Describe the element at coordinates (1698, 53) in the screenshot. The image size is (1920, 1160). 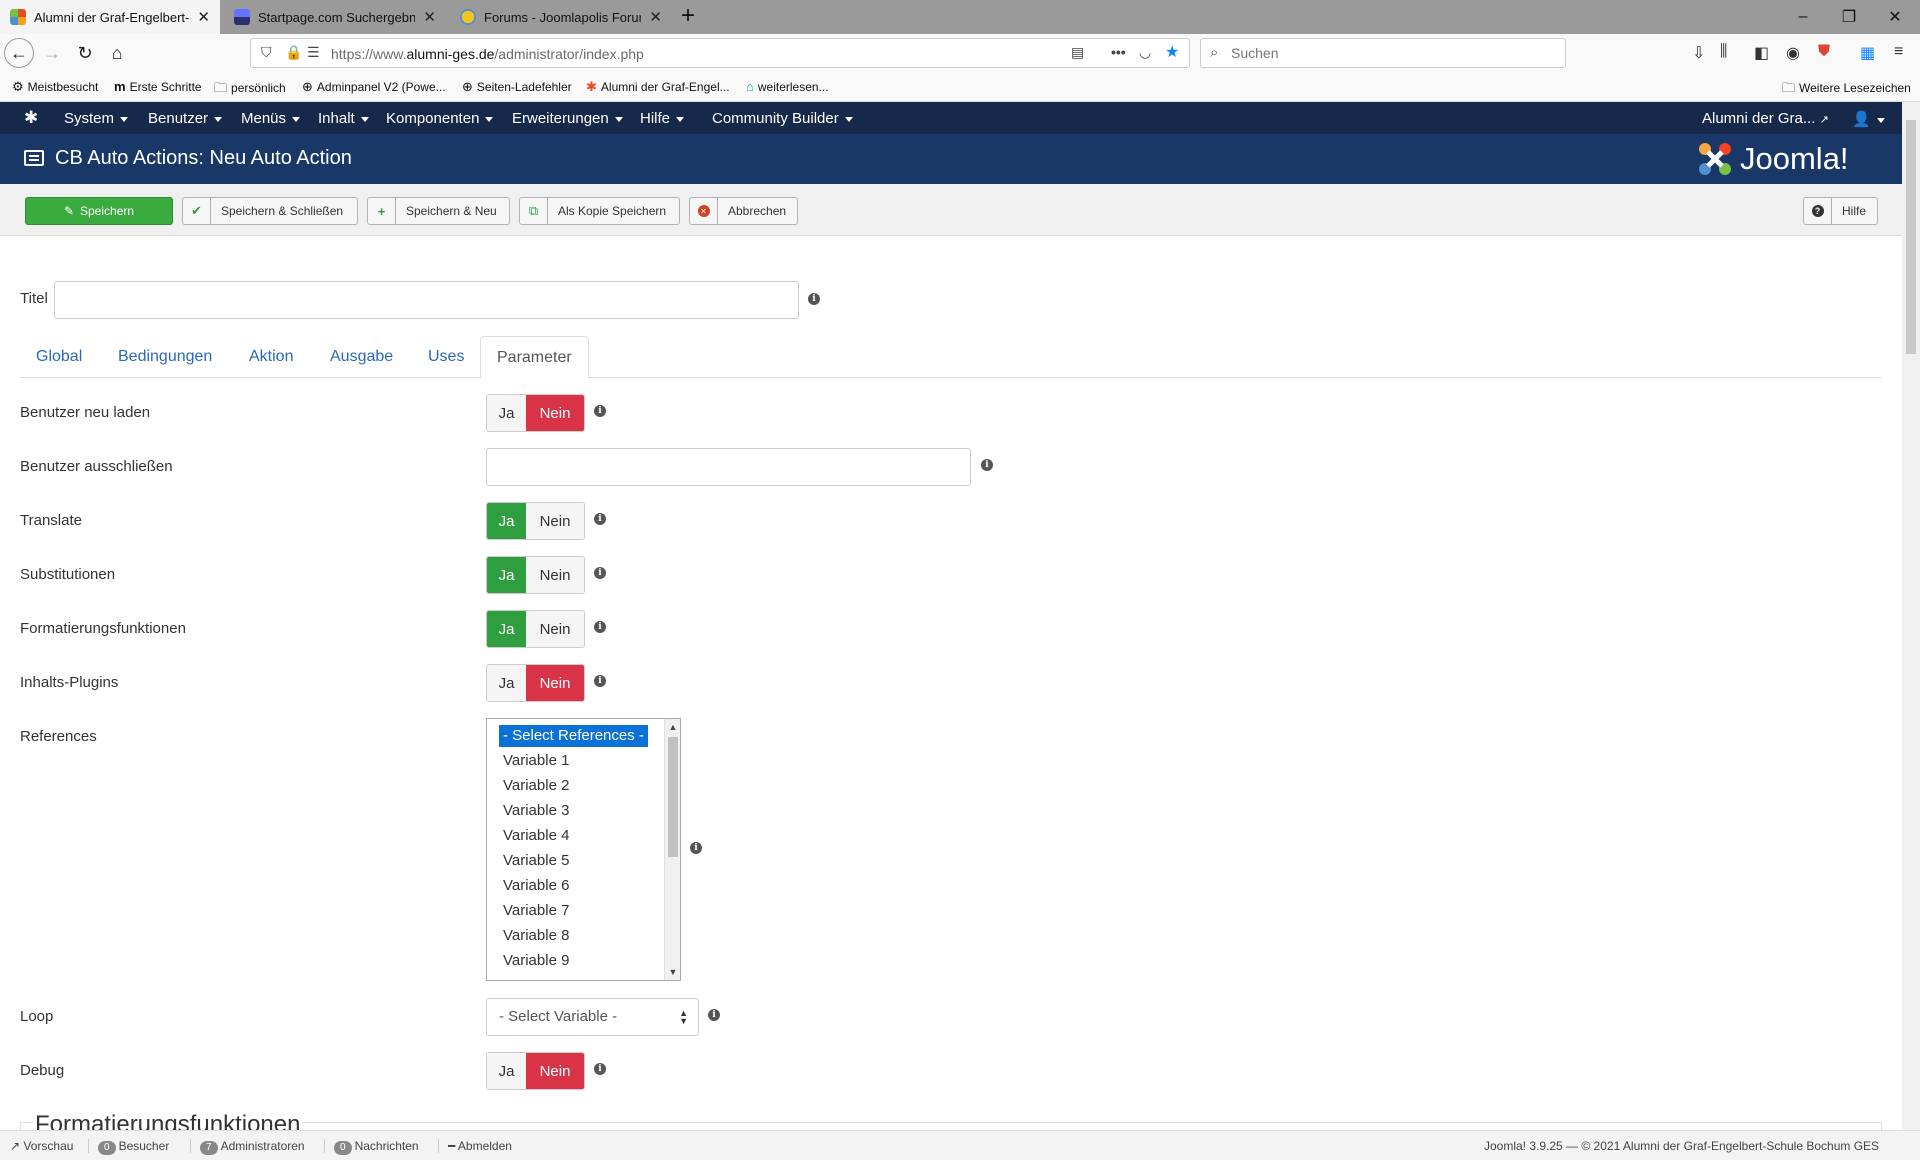
I see `downloads-icon: ⇩` at that location.